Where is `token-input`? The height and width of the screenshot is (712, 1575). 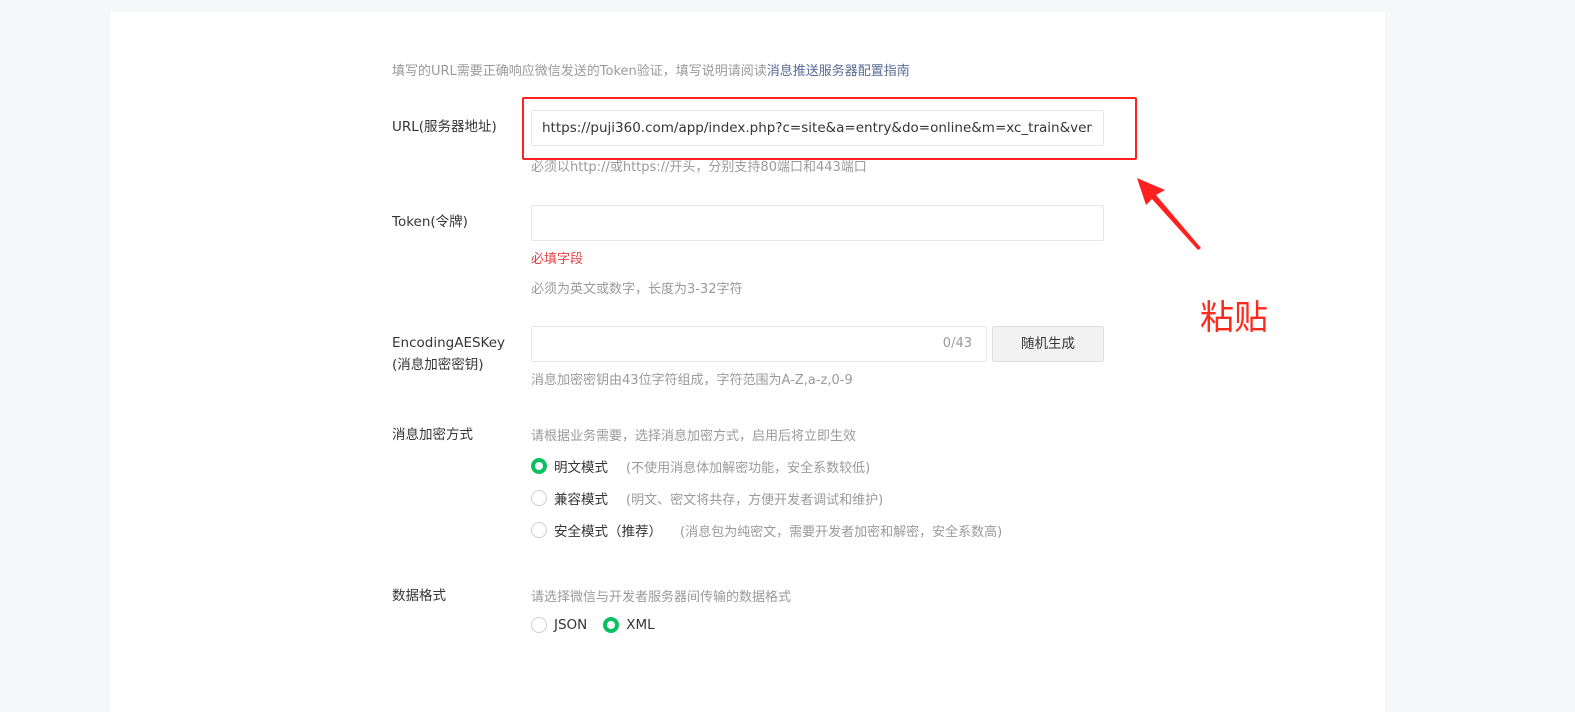
token-input is located at coordinates (817, 223).